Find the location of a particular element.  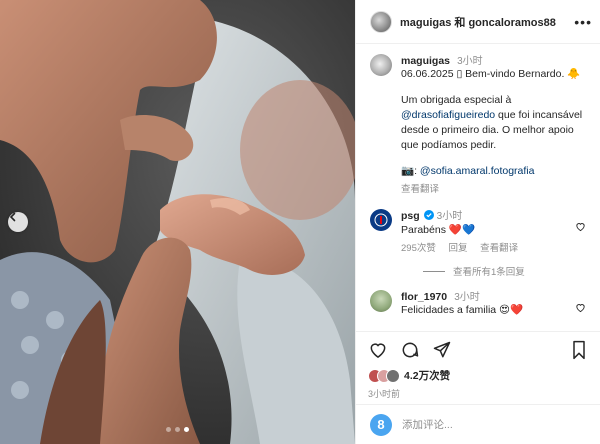

previous-slide-button is located at coordinates (18, 222).